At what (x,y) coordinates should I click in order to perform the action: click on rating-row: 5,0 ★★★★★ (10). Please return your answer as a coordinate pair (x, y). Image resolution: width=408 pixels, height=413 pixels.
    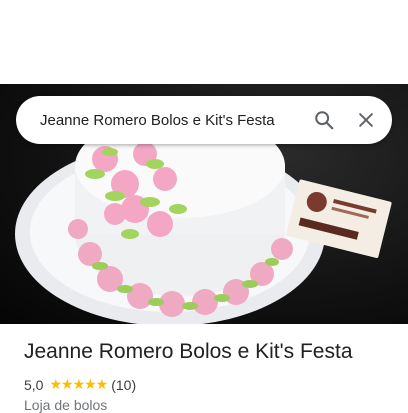
    Looking at the image, I should click on (80, 384).